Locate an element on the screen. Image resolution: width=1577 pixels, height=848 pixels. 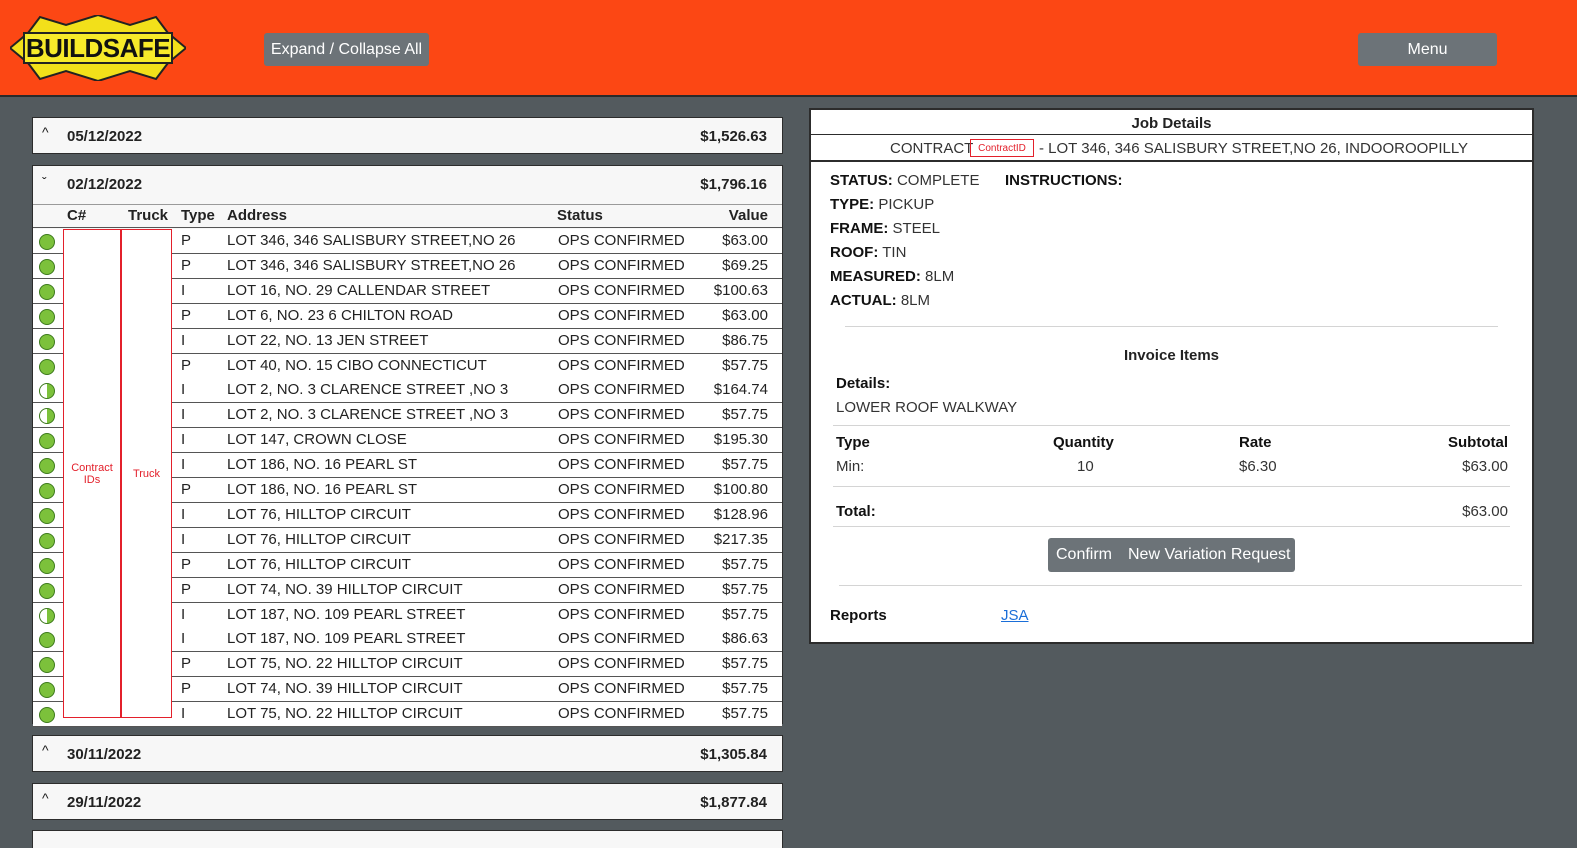
row-value: $86.75 is located at coordinates (745, 340).